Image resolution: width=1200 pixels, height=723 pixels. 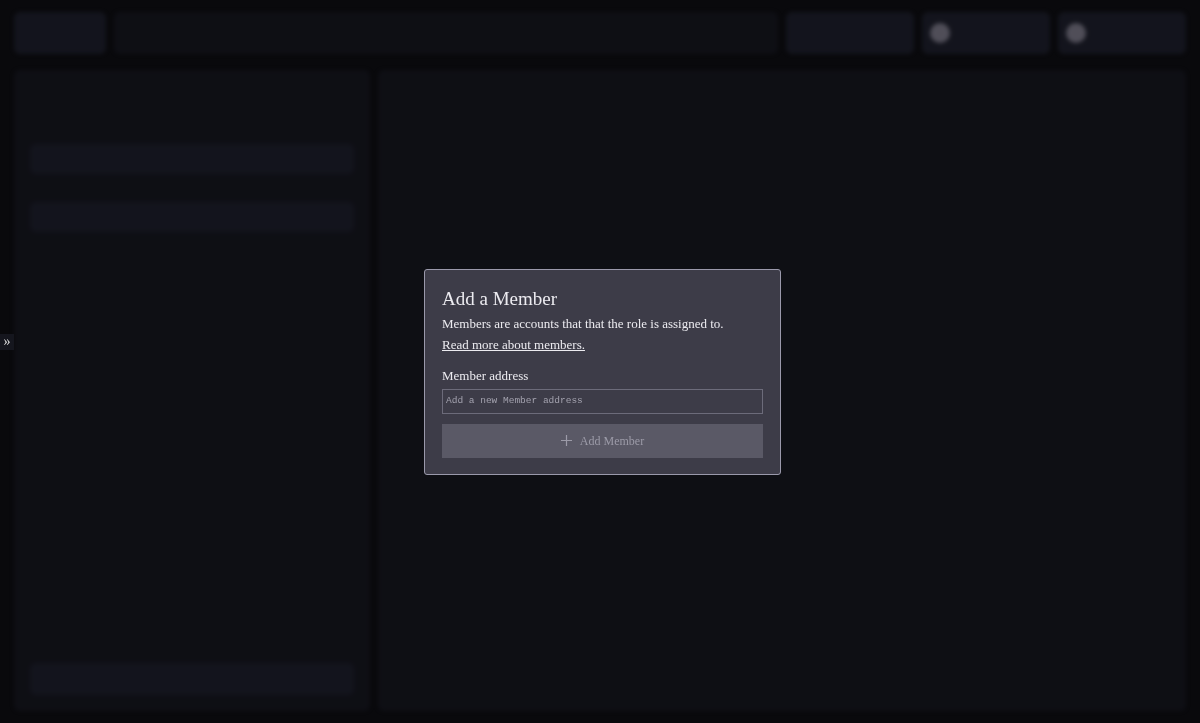 I want to click on plus-icon, so click(x=566, y=441).